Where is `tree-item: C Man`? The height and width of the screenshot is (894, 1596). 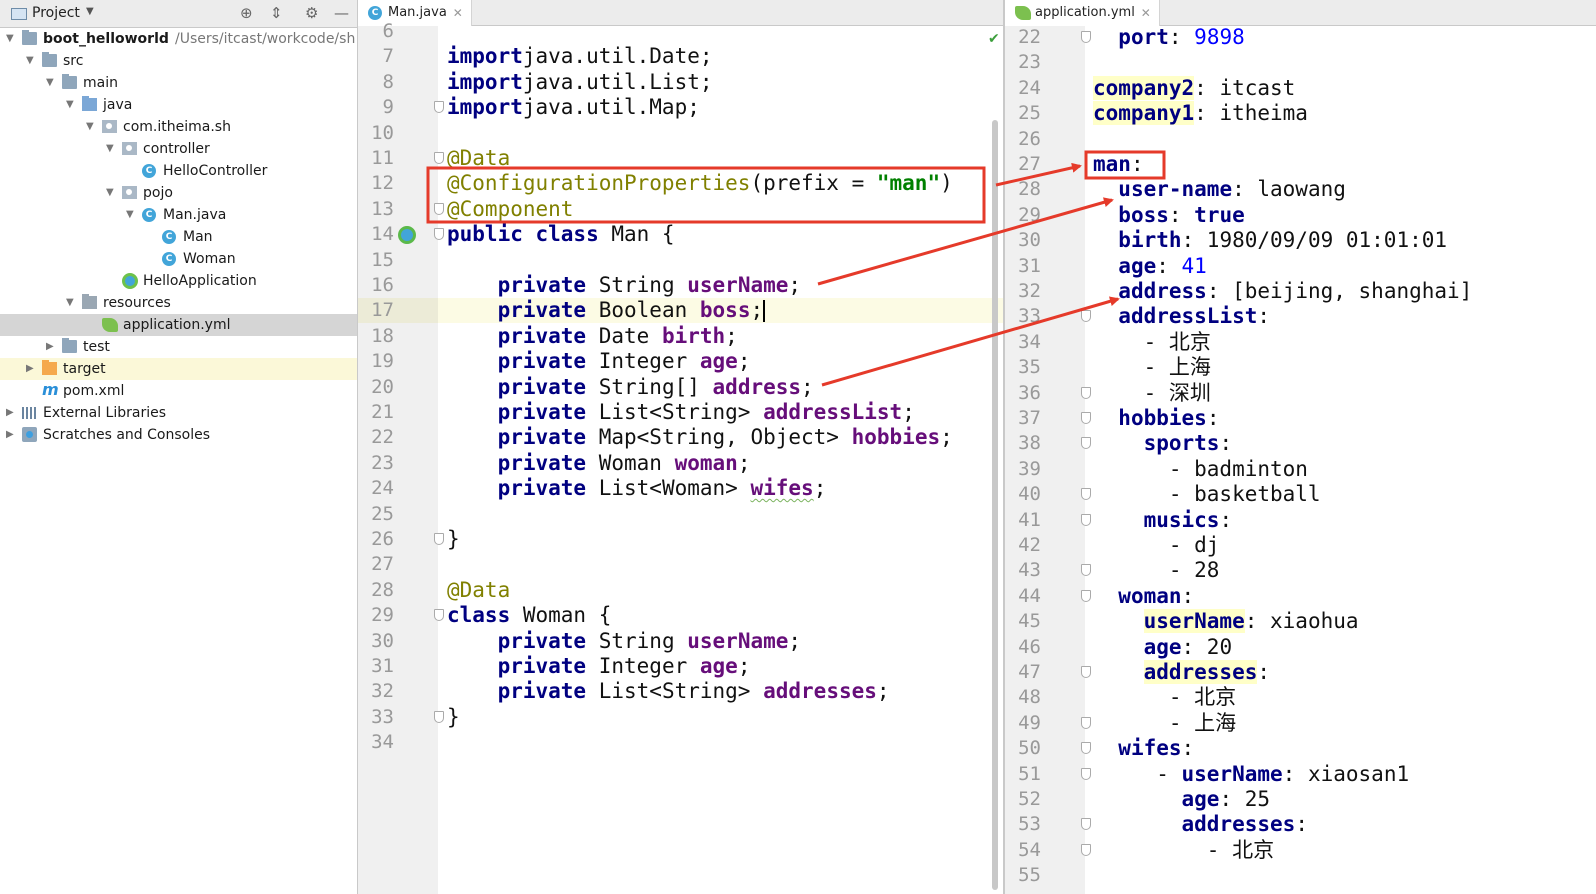
tree-item: C Man is located at coordinates (178, 237).